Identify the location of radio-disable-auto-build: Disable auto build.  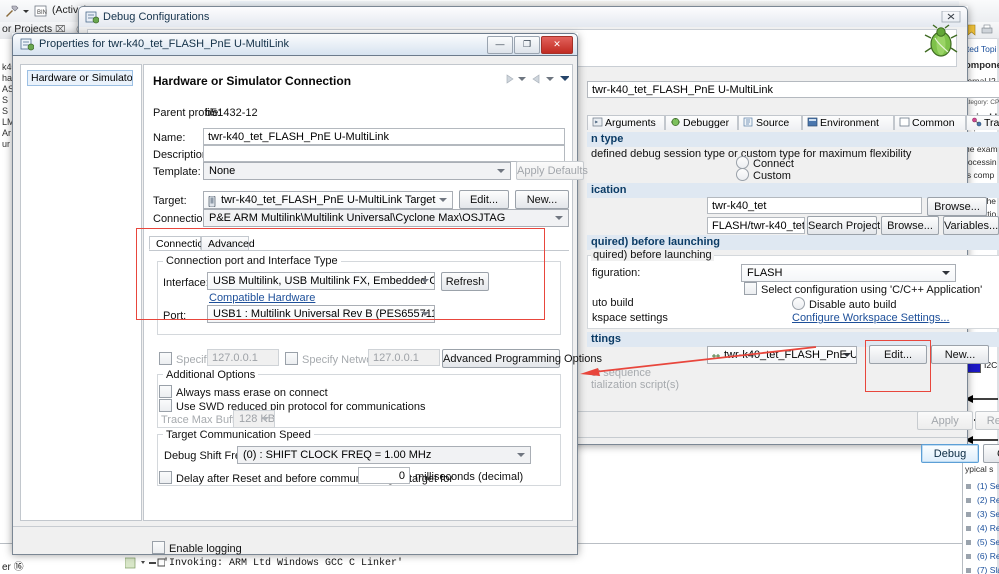
(844, 304).